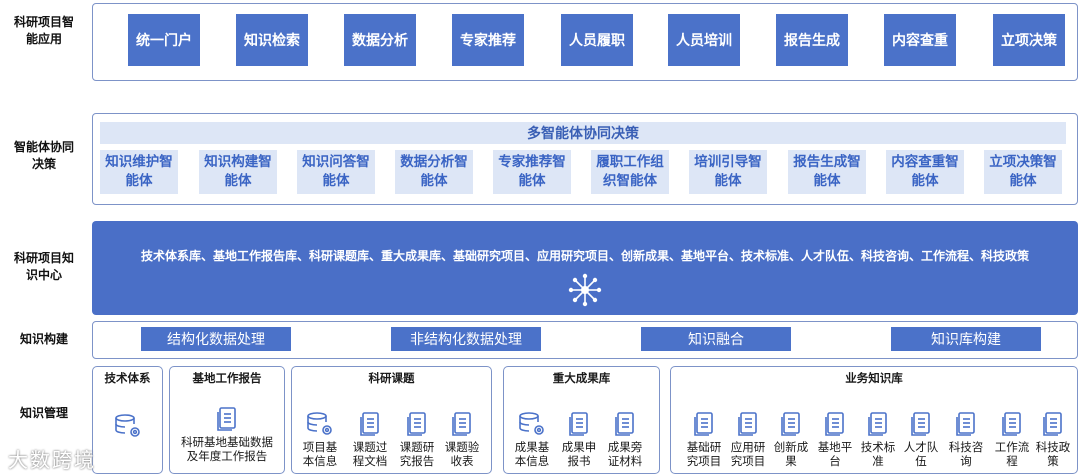  What do you see at coordinates (391, 378) in the screenshot?
I see `group-title: 科研课题` at bounding box center [391, 378].